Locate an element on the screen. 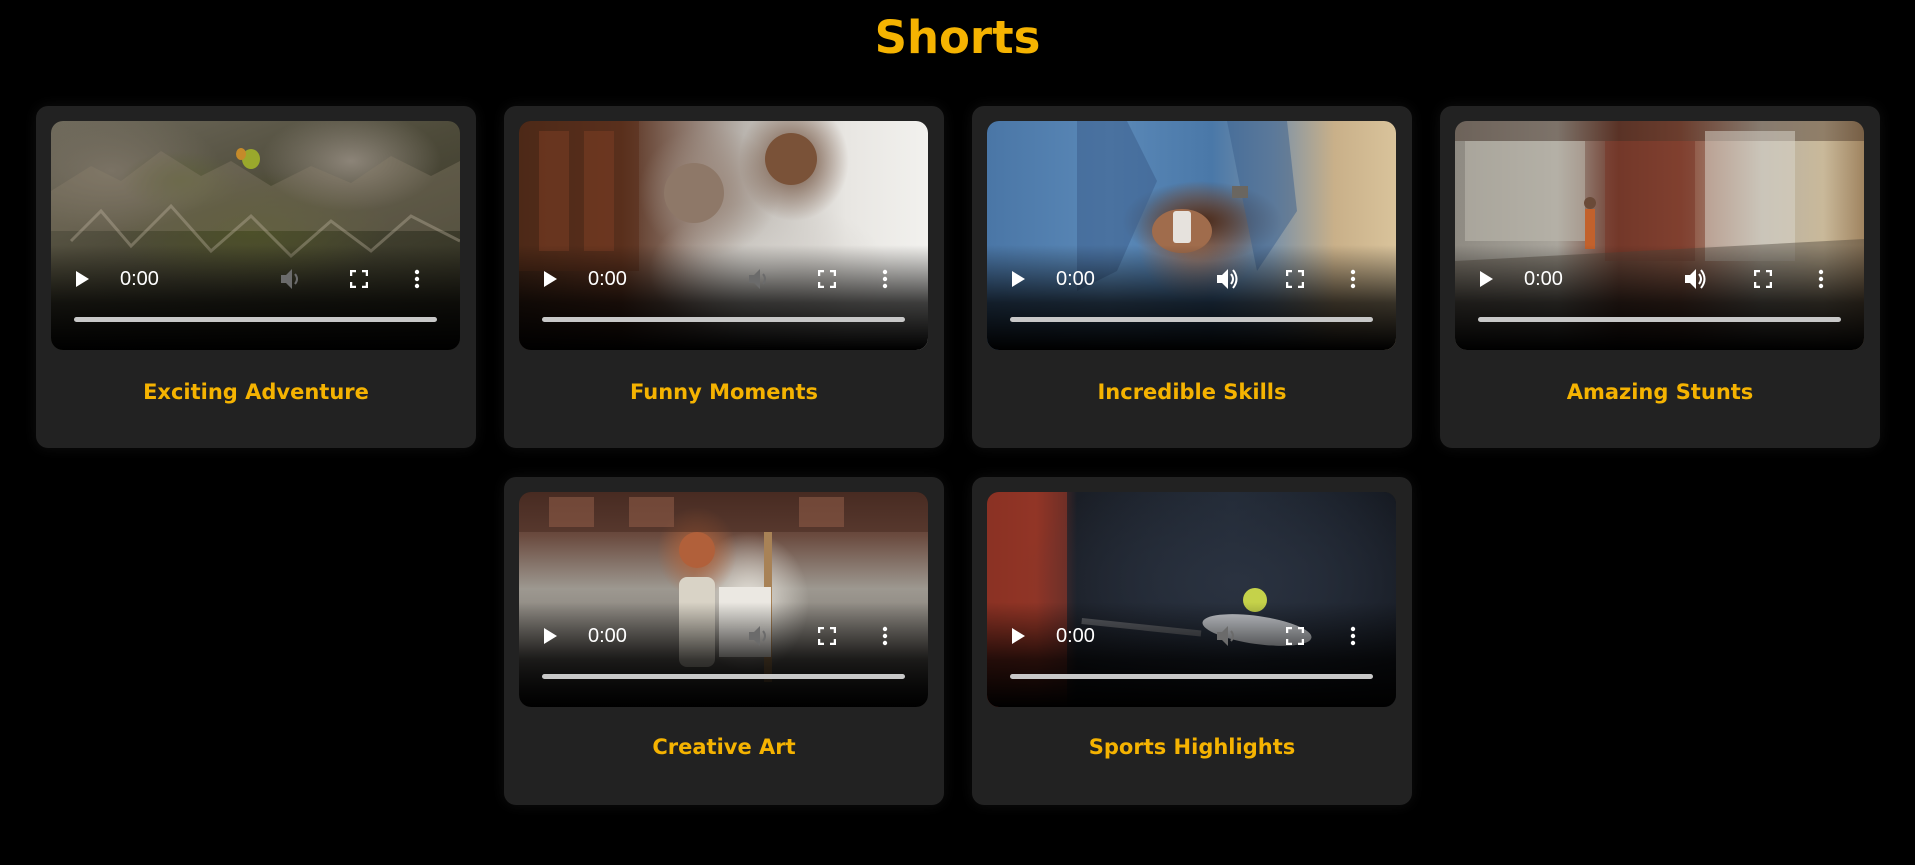 Image resolution: width=1915 pixels, height=865 pixels. video-card: 0:00 Creative Art is located at coordinates (724, 641).